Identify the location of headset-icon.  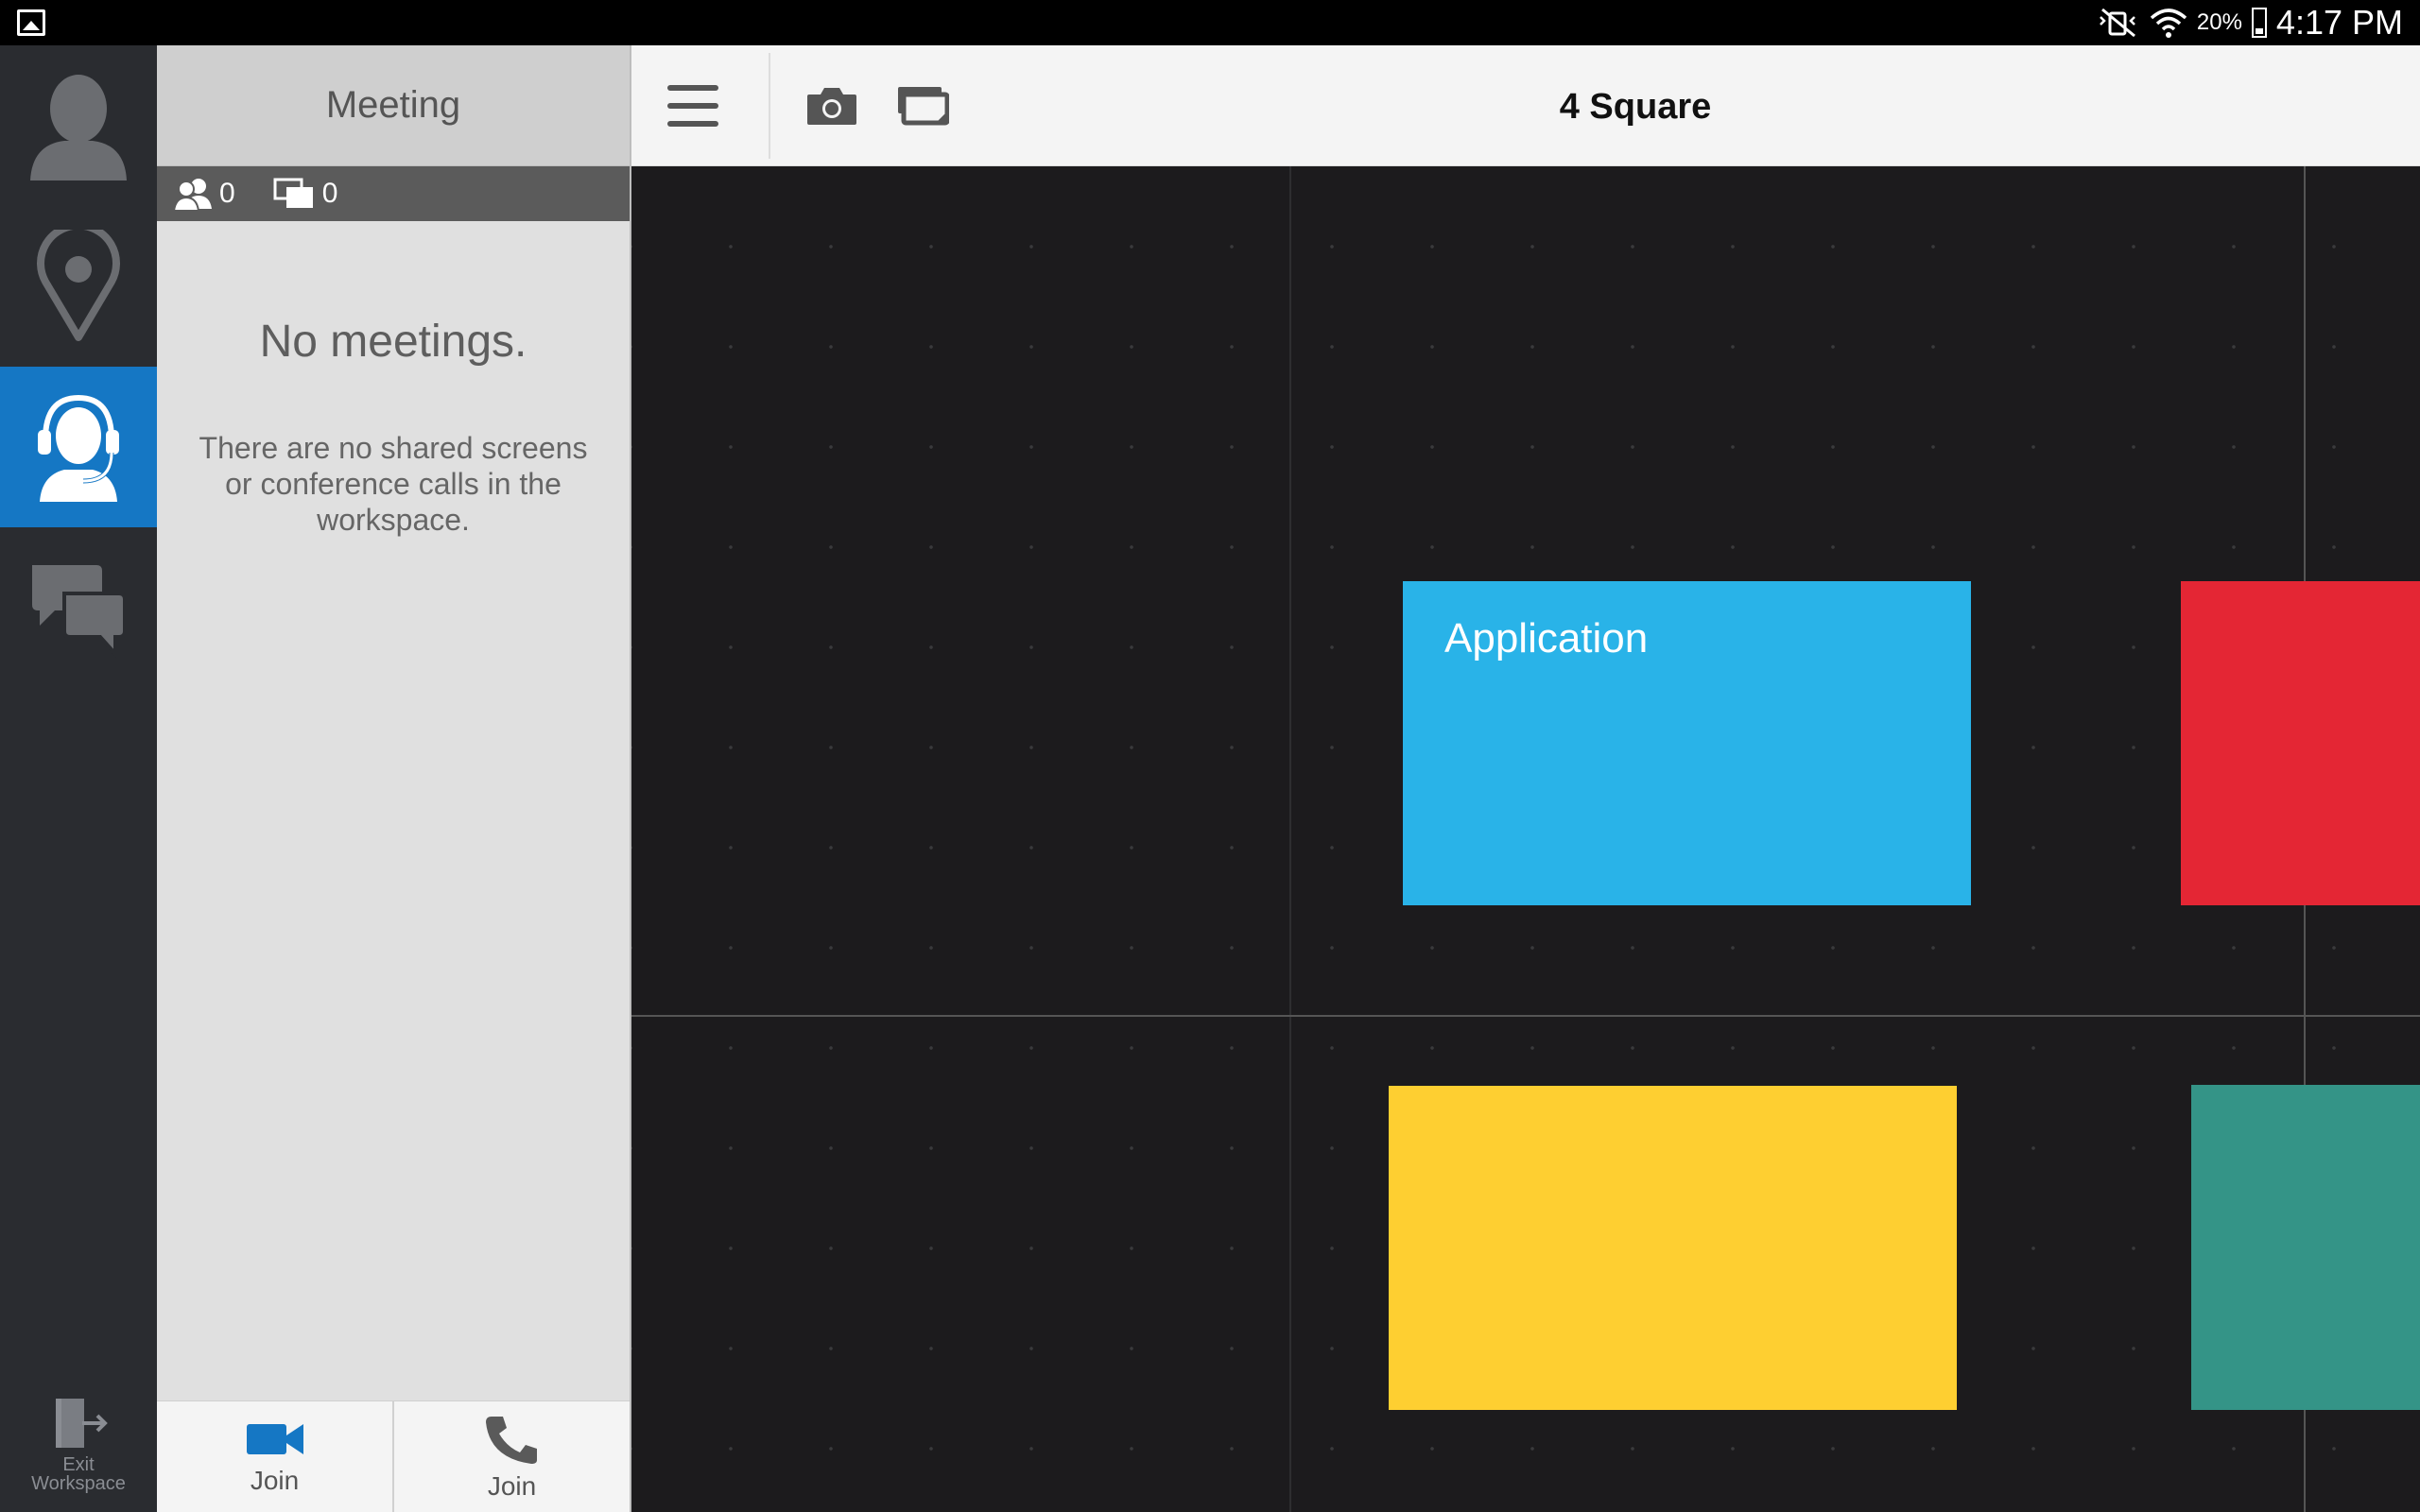
(79, 448).